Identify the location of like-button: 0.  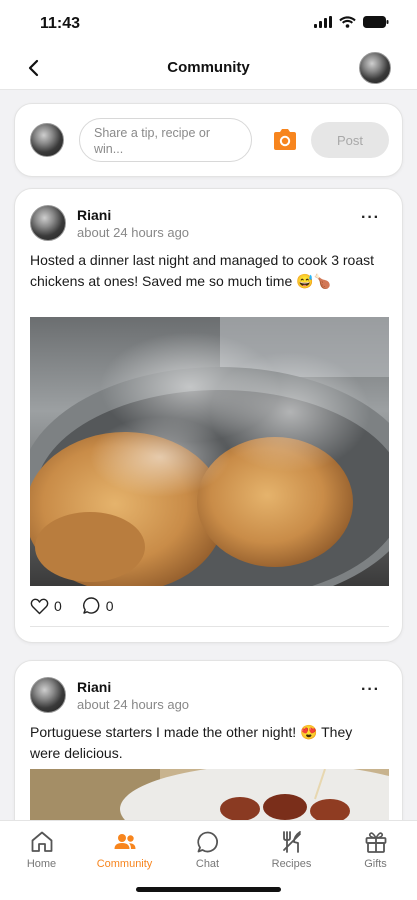
(46, 606).